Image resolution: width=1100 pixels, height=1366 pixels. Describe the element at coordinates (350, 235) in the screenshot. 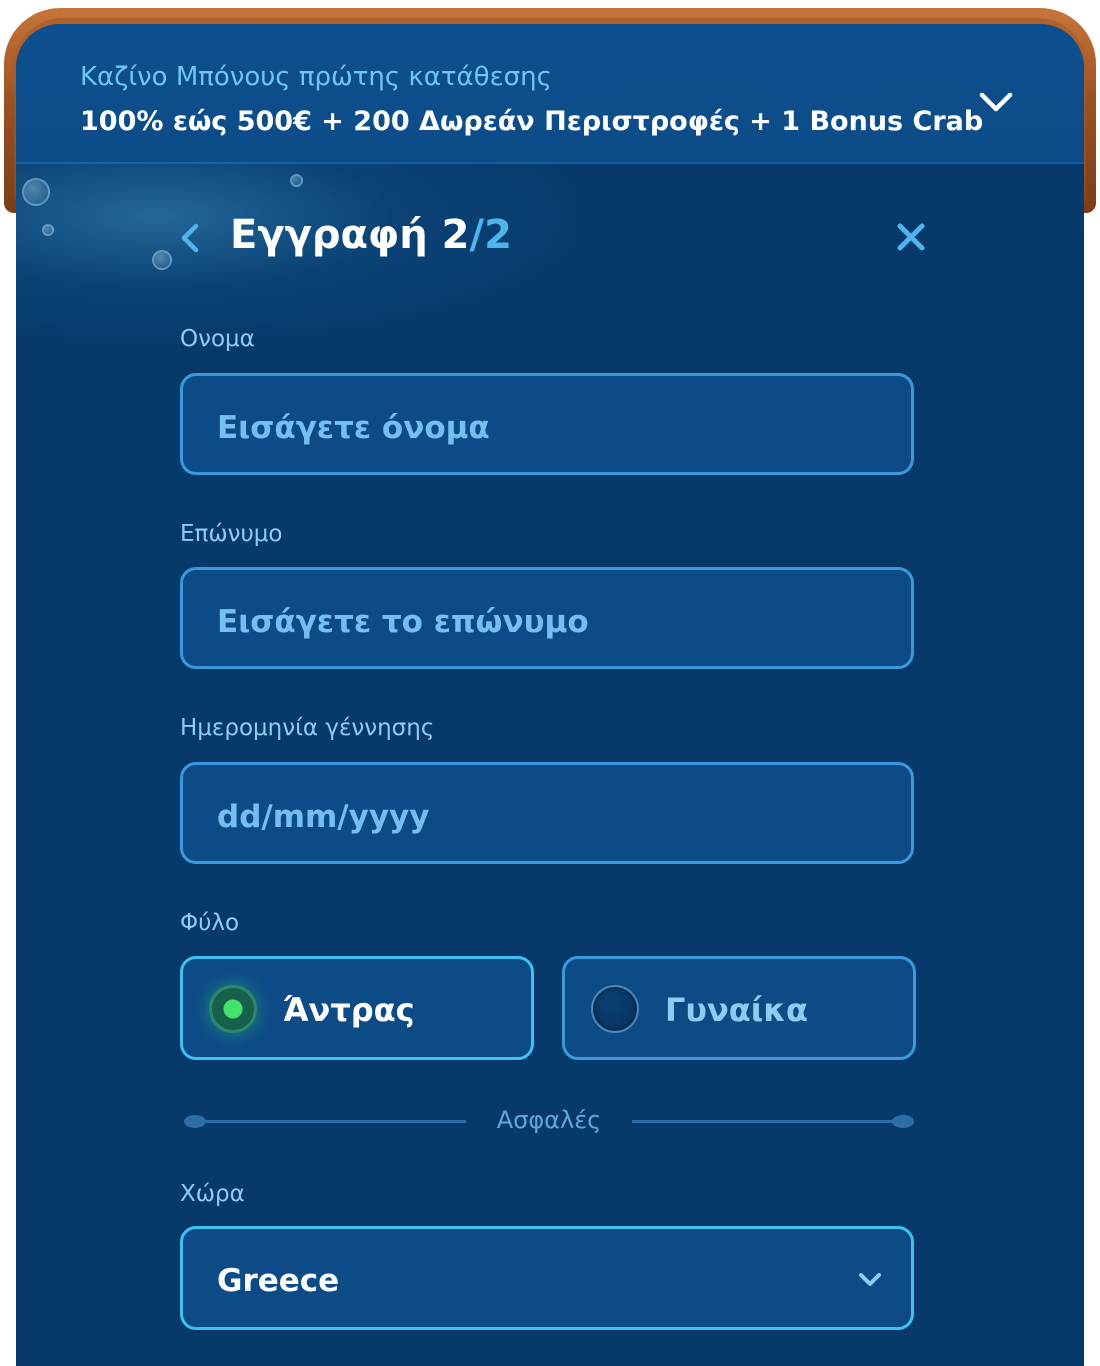

I see `step-title-text: Εγγραφή 2` at that location.